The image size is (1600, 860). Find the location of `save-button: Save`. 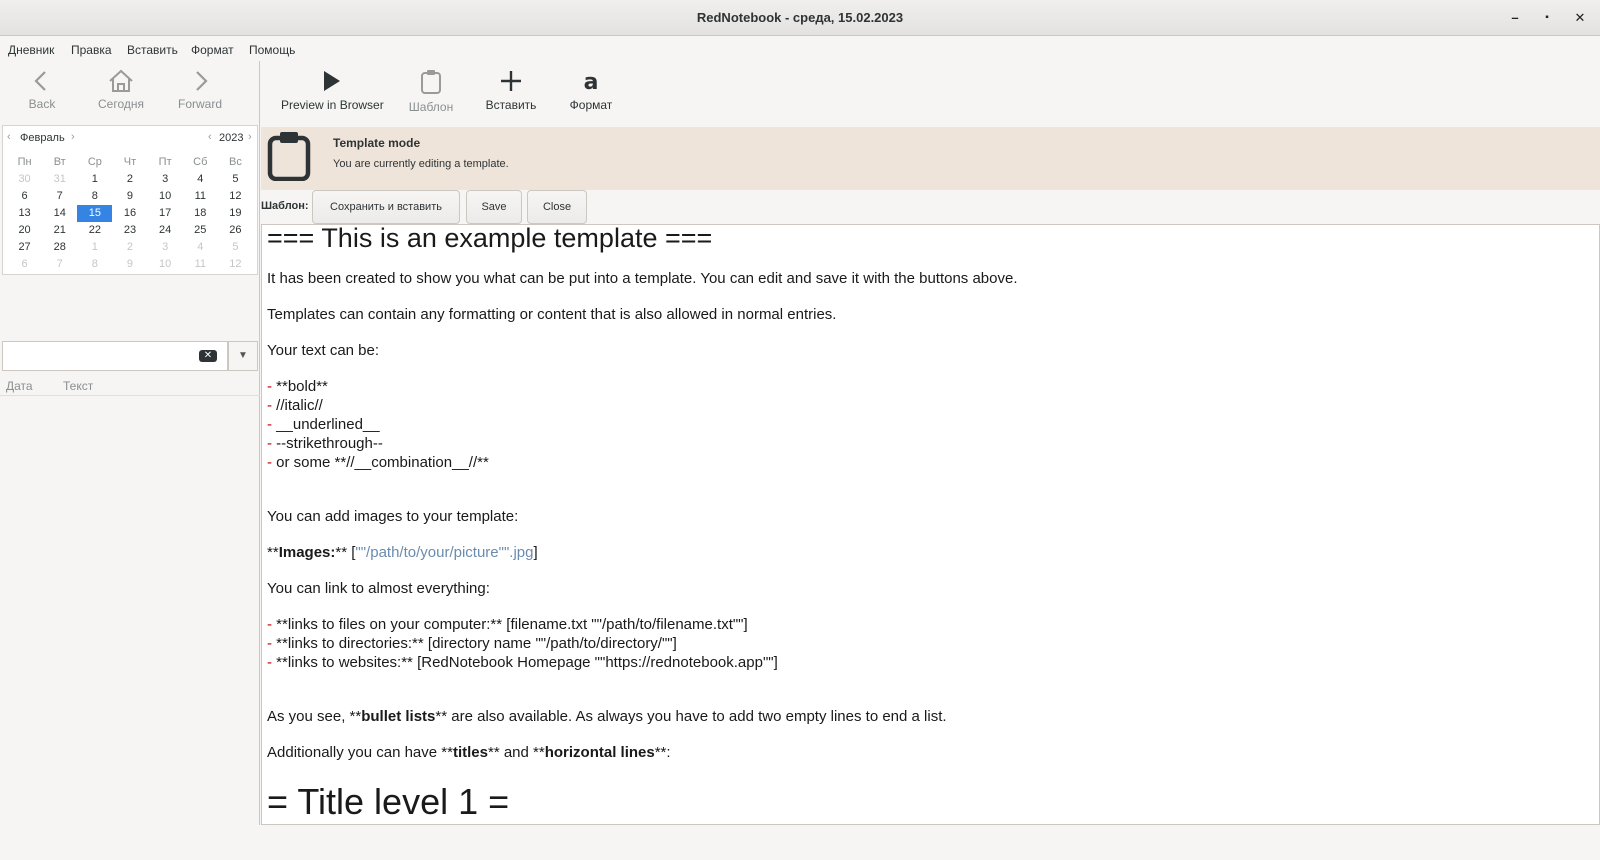

save-button: Save is located at coordinates (494, 207).